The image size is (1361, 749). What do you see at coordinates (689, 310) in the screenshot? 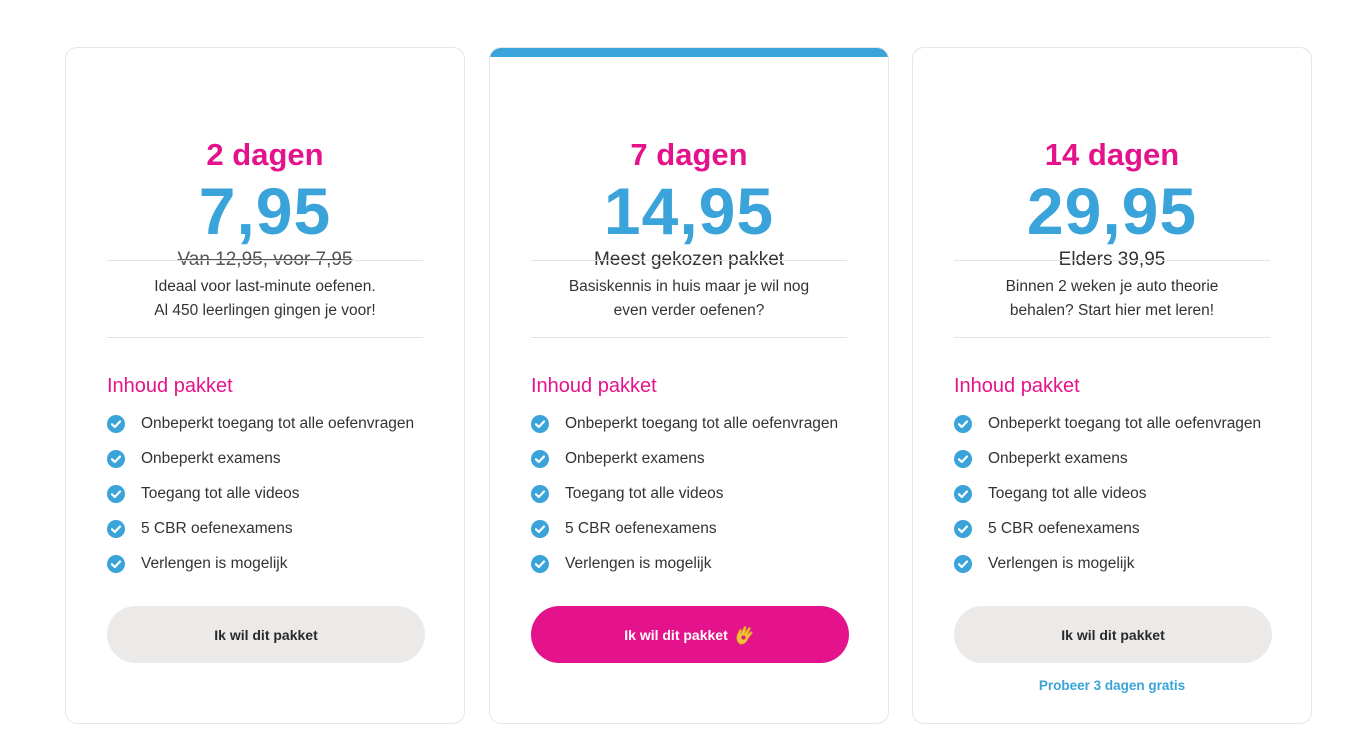
I see `plan-description-line: even verder oefenen?` at bounding box center [689, 310].